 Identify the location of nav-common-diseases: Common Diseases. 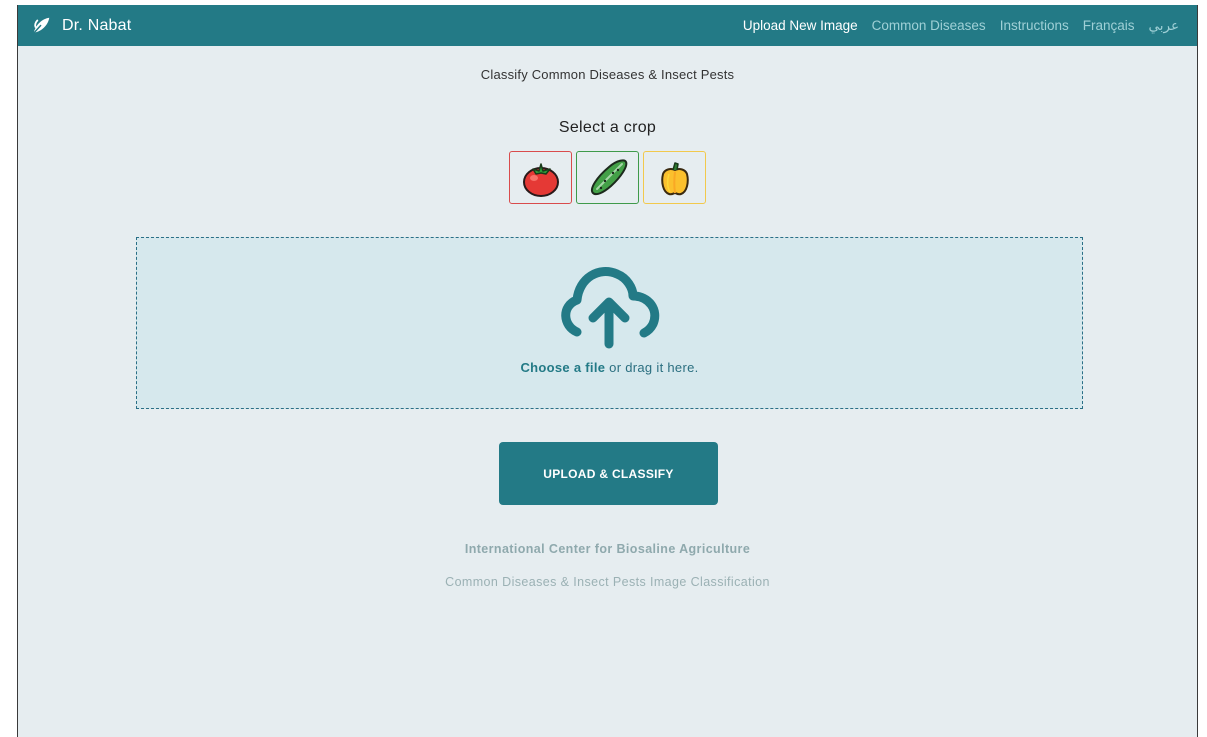
(929, 25).